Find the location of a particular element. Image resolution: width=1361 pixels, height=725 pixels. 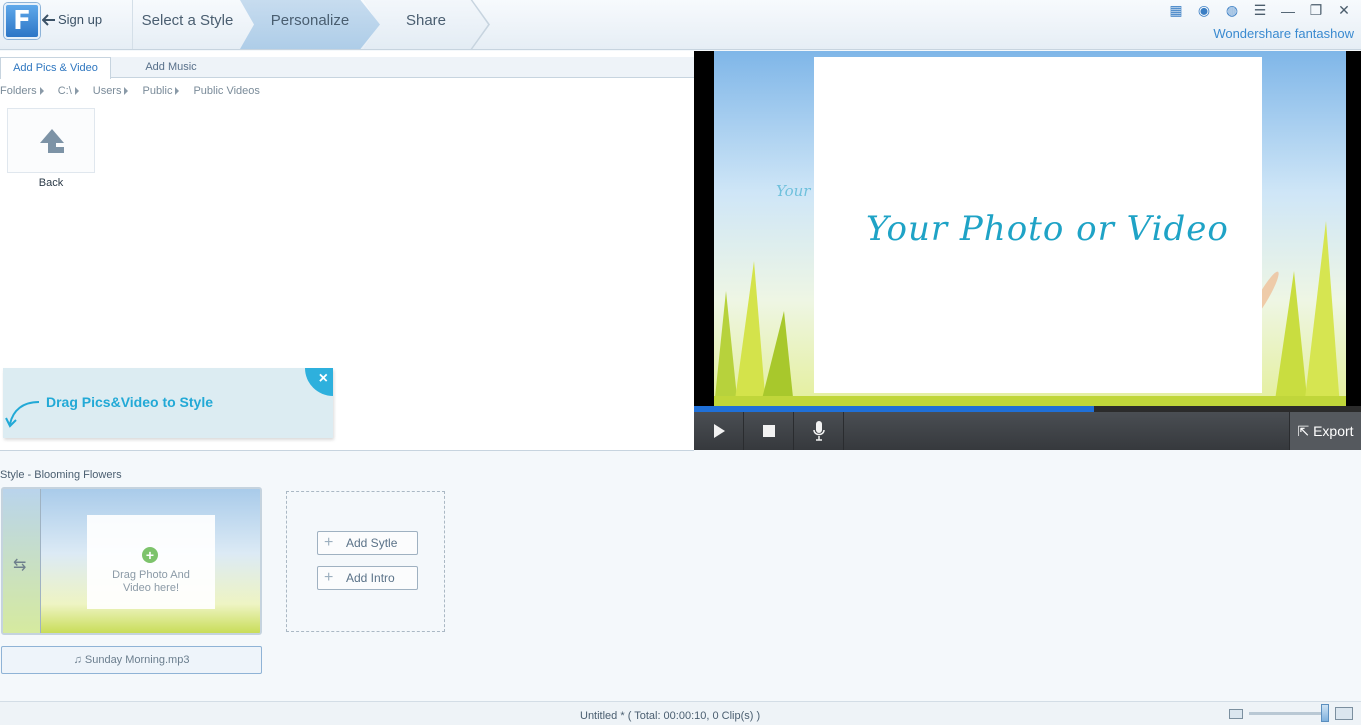

play-icon is located at coordinates (719, 431).